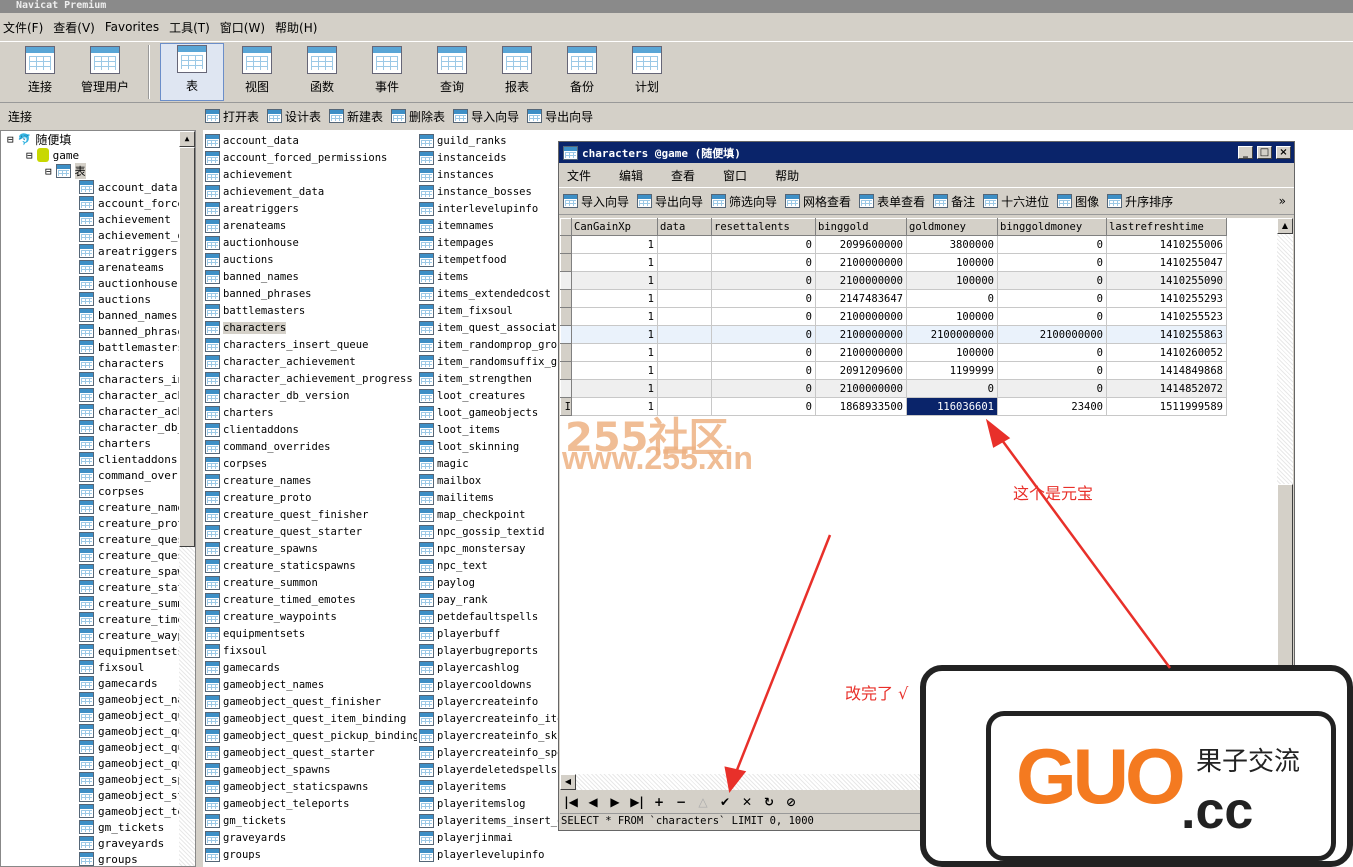 This screenshot has width=1353, height=867. Describe the element at coordinates (1083, 550) in the screenshot. I see `arrow-to-goldmoney` at that location.